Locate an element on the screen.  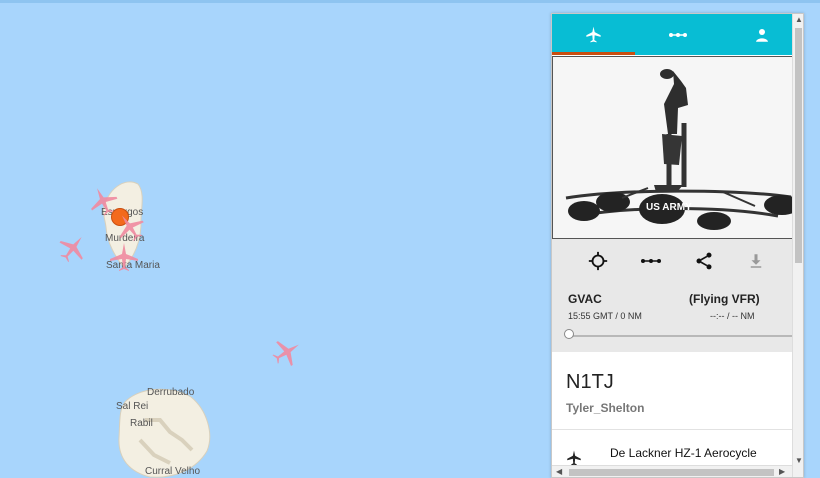
download-button is located at coordinates (756, 261).